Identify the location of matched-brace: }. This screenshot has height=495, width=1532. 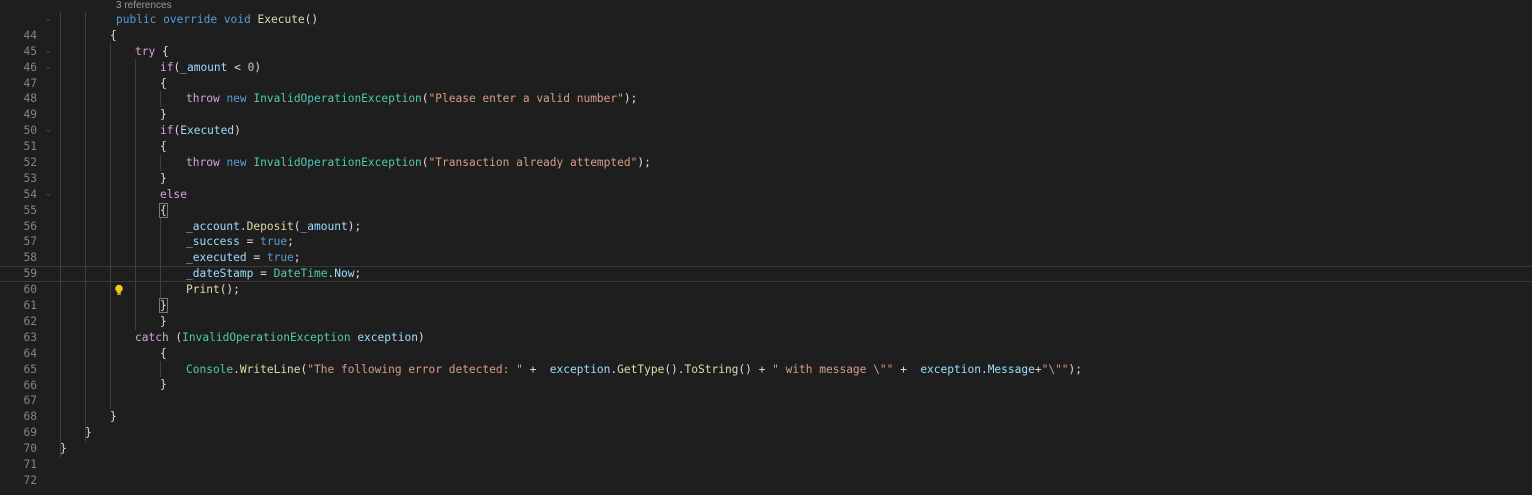
(163, 306).